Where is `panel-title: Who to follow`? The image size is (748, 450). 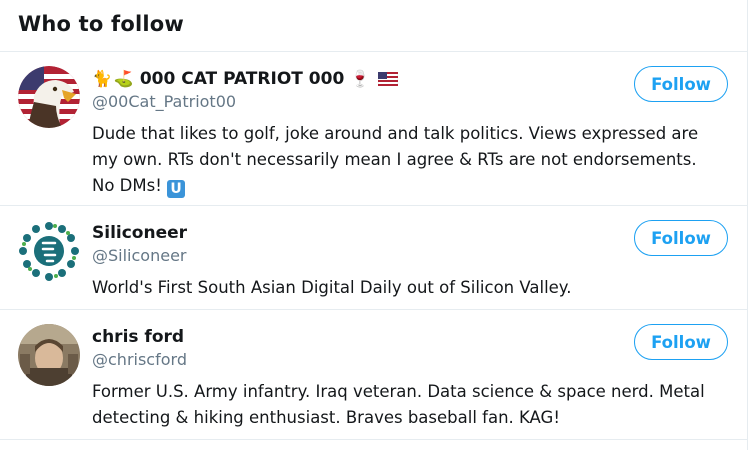
panel-title: Who to follow is located at coordinates (101, 24).